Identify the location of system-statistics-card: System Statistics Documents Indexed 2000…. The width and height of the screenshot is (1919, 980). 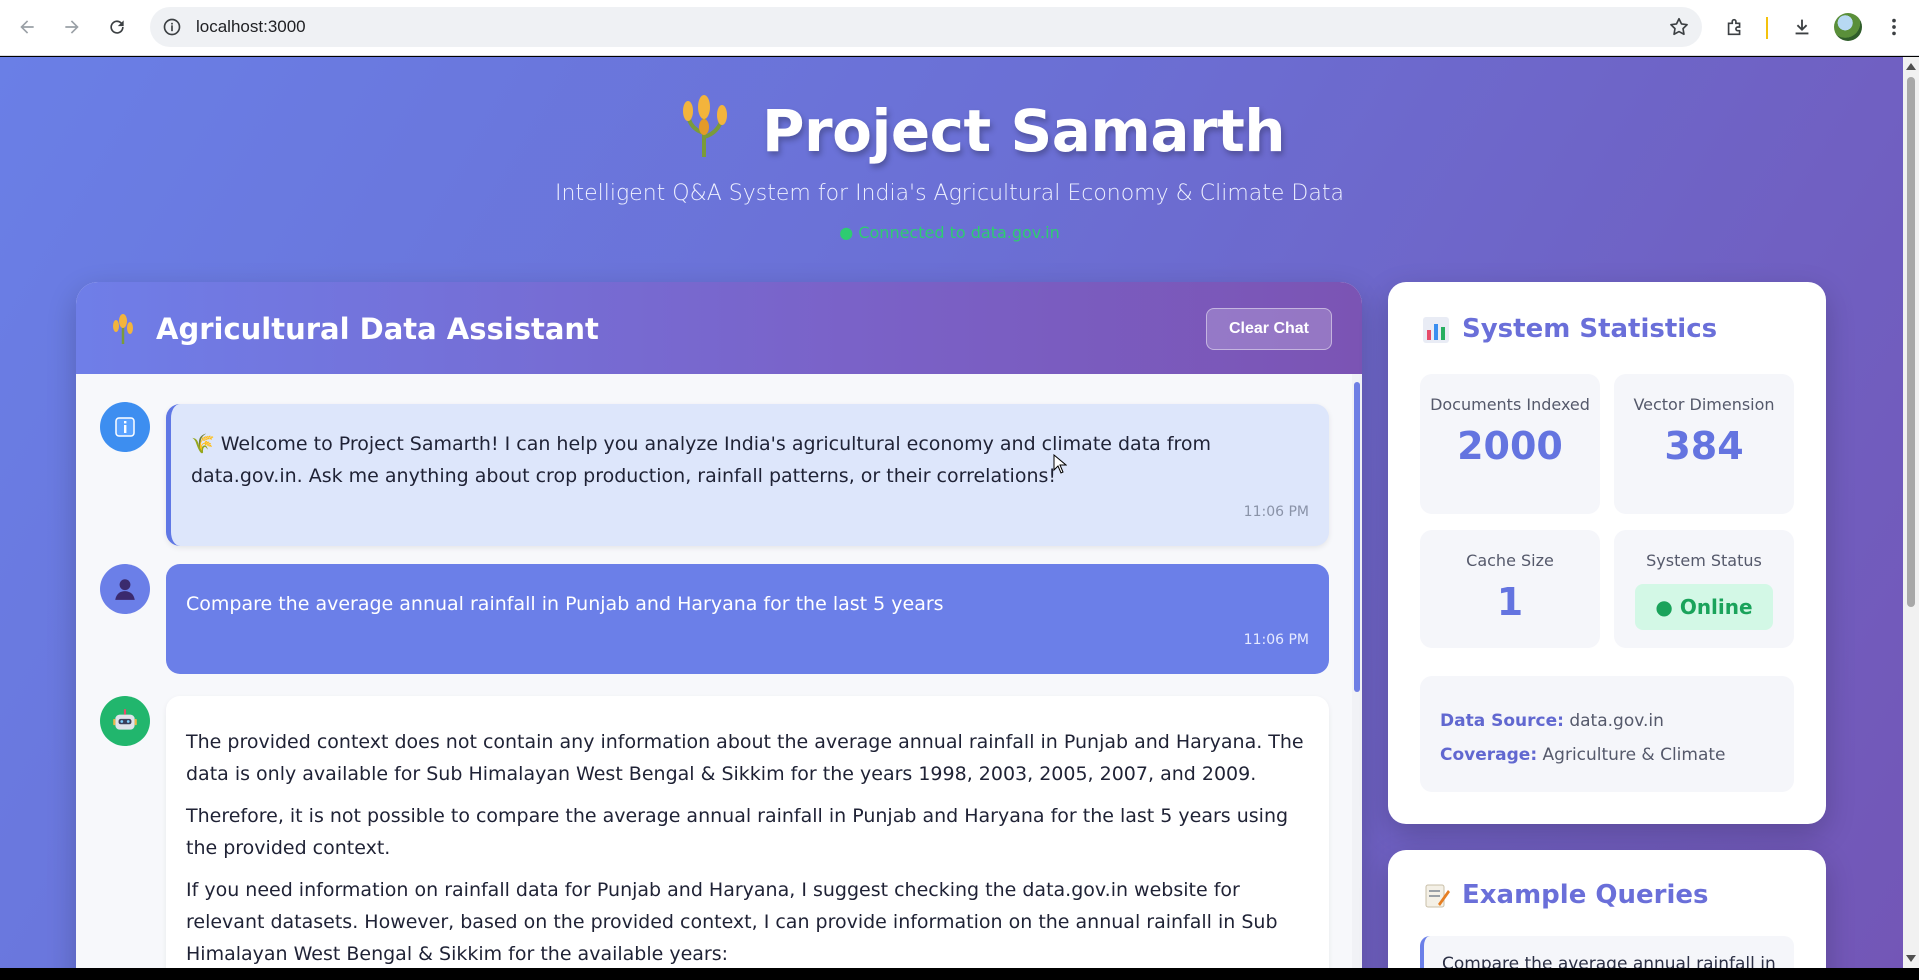
(1607, 553).